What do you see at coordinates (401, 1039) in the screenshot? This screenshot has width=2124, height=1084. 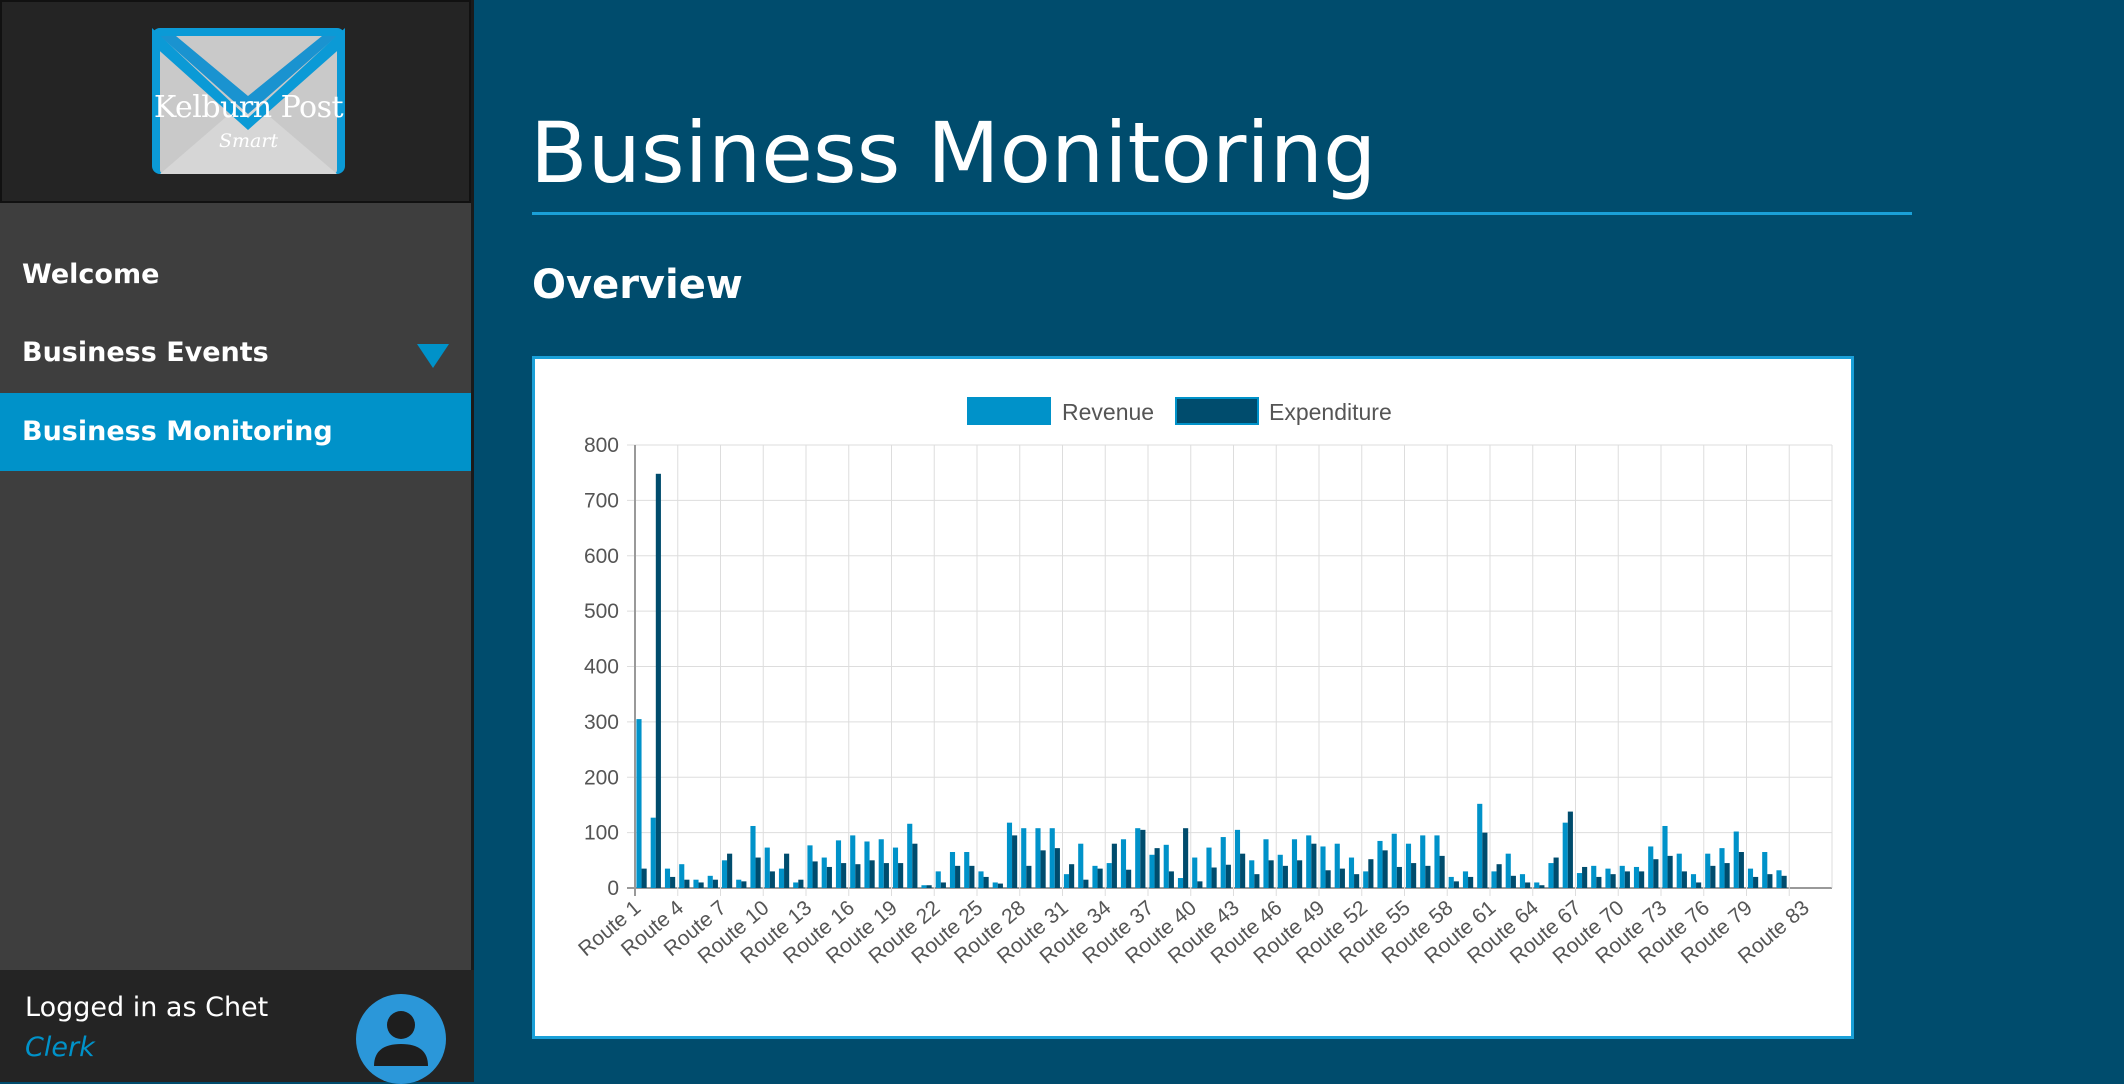 I see `avatar` at bounding box center [401, 1039].